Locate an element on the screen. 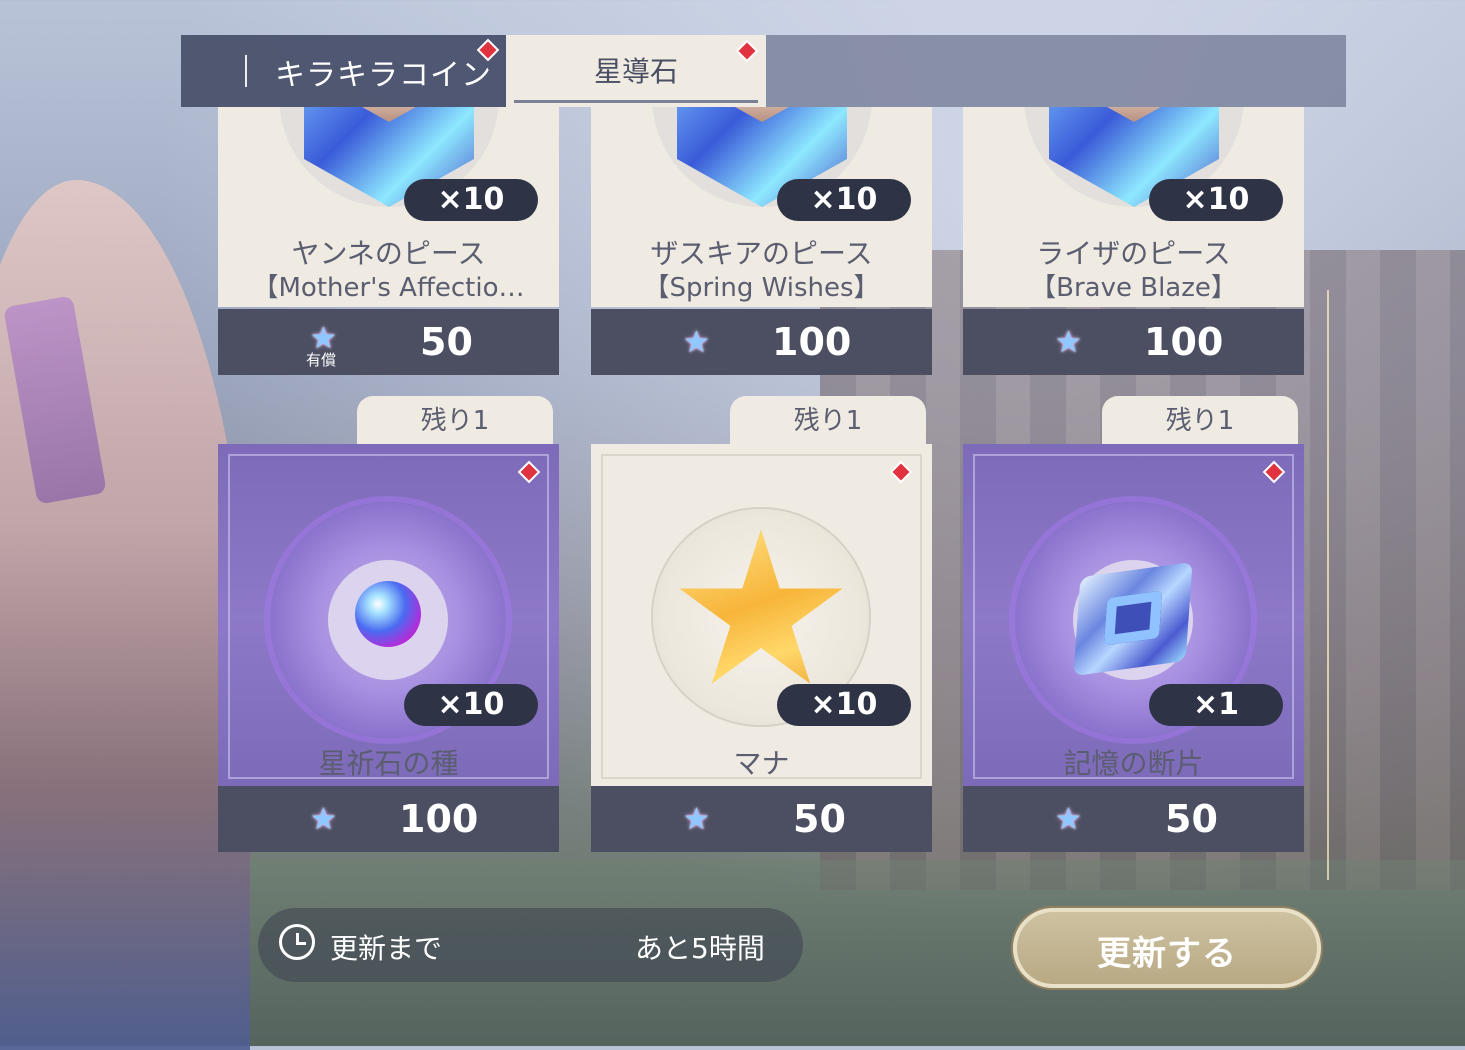 The image size is (1465, 1050). item-name: 星祈石の種 is located at coordinates (388, 763).